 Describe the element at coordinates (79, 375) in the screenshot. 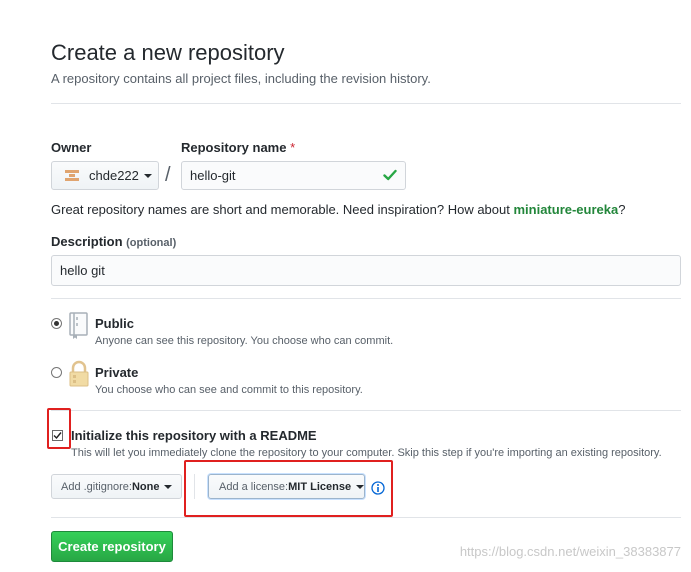

I see `lock-icon` at that location.